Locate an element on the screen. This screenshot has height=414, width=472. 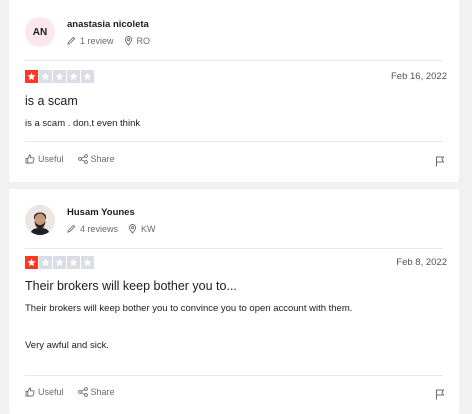
country-code: KW is located at coordinates (148, 228).